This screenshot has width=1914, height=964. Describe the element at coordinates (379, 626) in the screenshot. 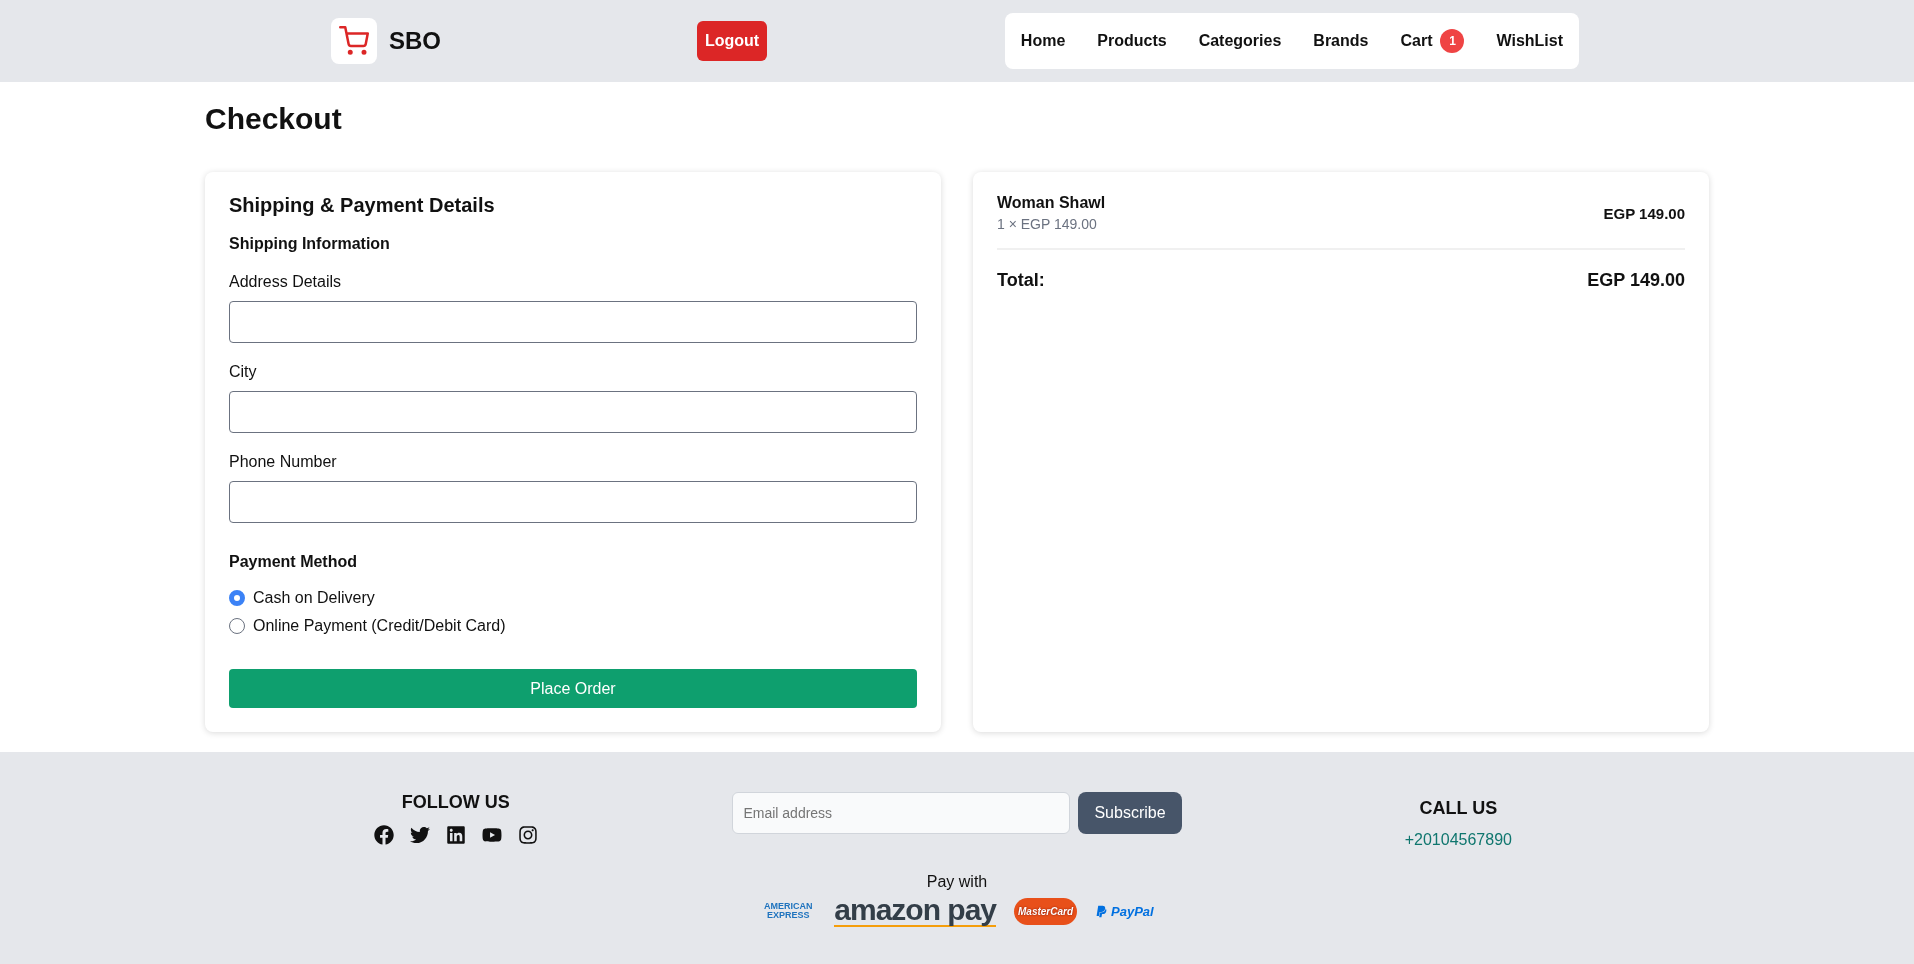

I see `option-label: Online Payment (Credit/Debit Card)` at that location.